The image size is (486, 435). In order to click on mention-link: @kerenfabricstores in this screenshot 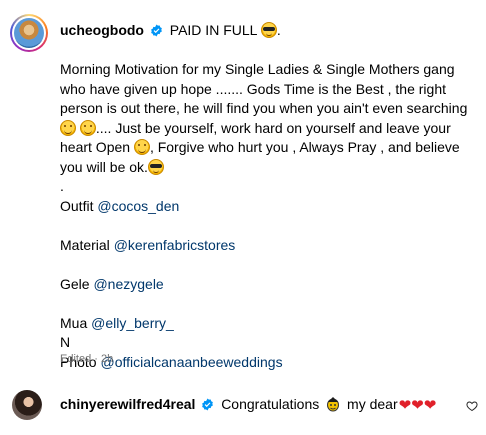, I will do `click(175, 245)`.